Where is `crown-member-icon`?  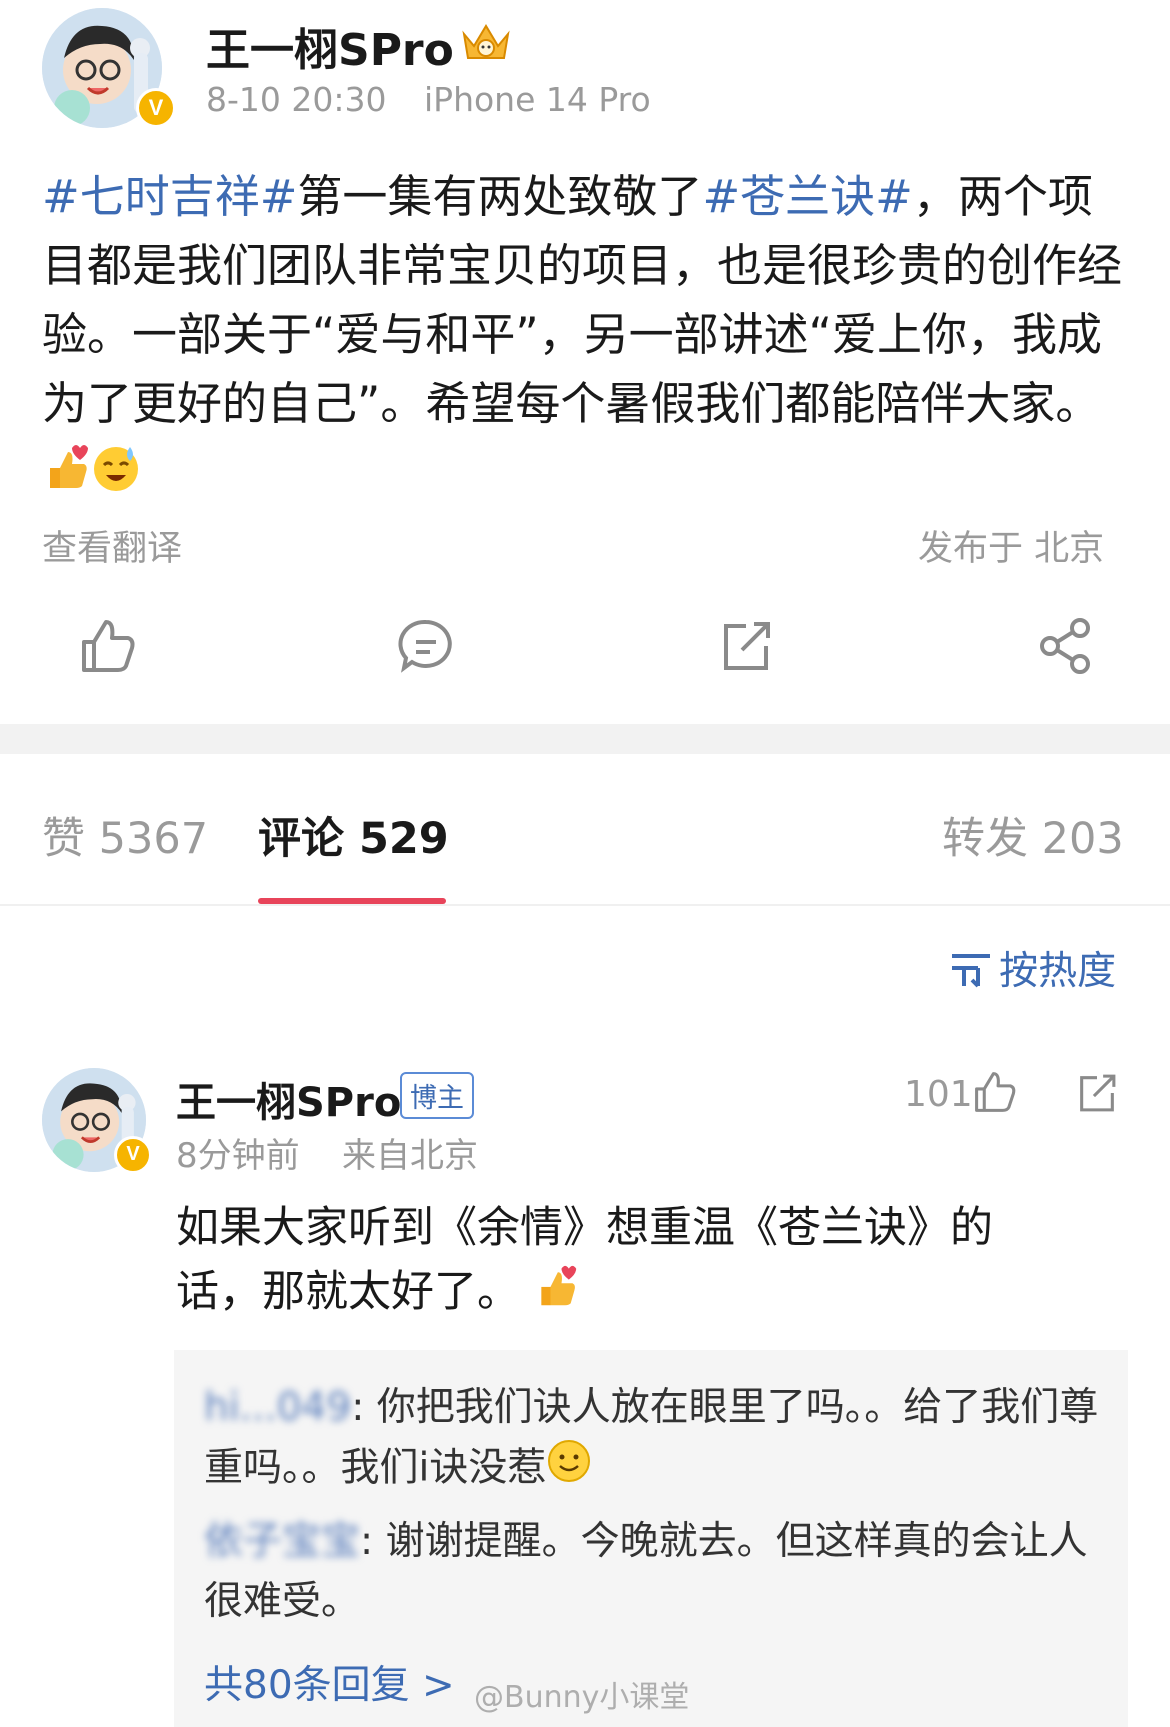
crown-member-icon is located at coordinates (486, 42).